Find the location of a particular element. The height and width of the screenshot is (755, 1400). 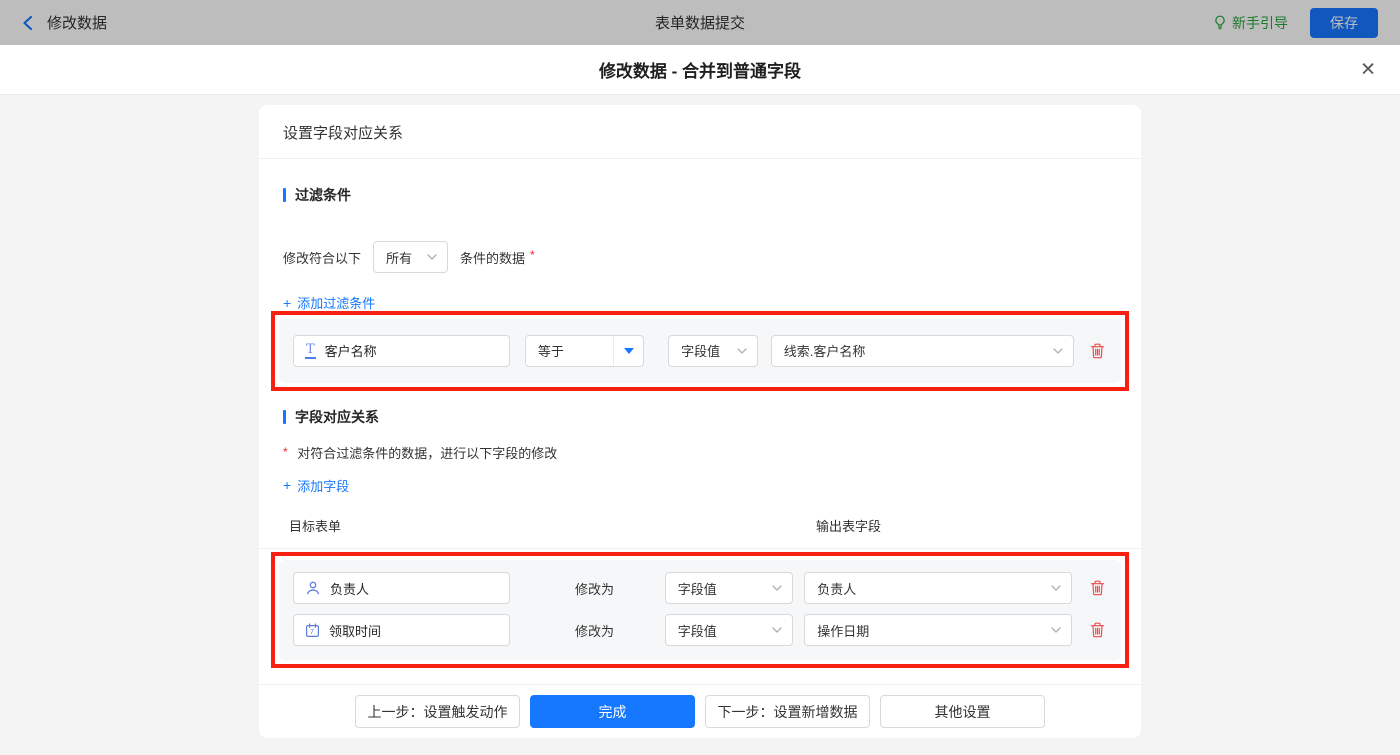

user-icon is located at coordinates (313, 588).